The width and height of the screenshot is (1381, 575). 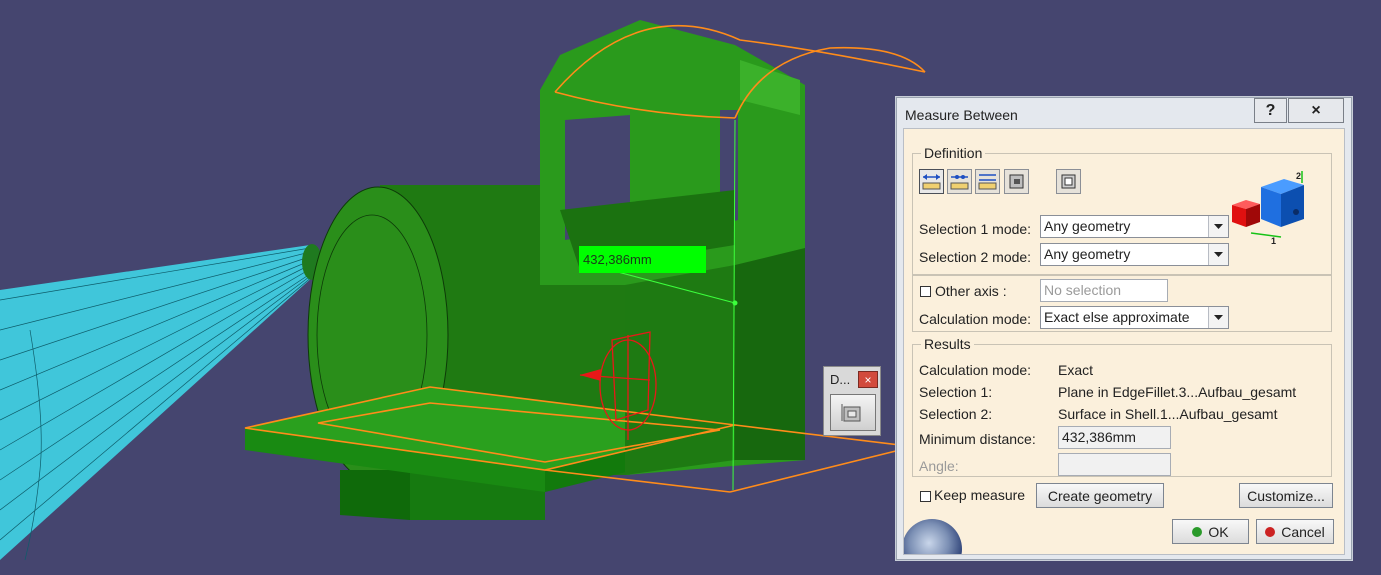 I want to click on measure-fan-icon, so click(x=987, y=182).